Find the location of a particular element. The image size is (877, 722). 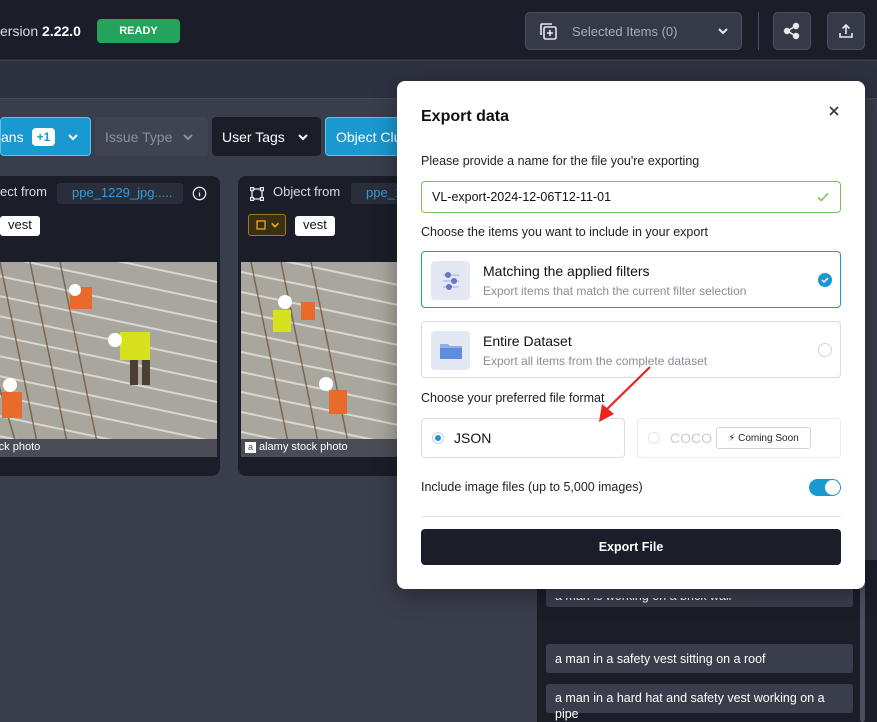

format-radio-checked is located at coordinates (438, 438).